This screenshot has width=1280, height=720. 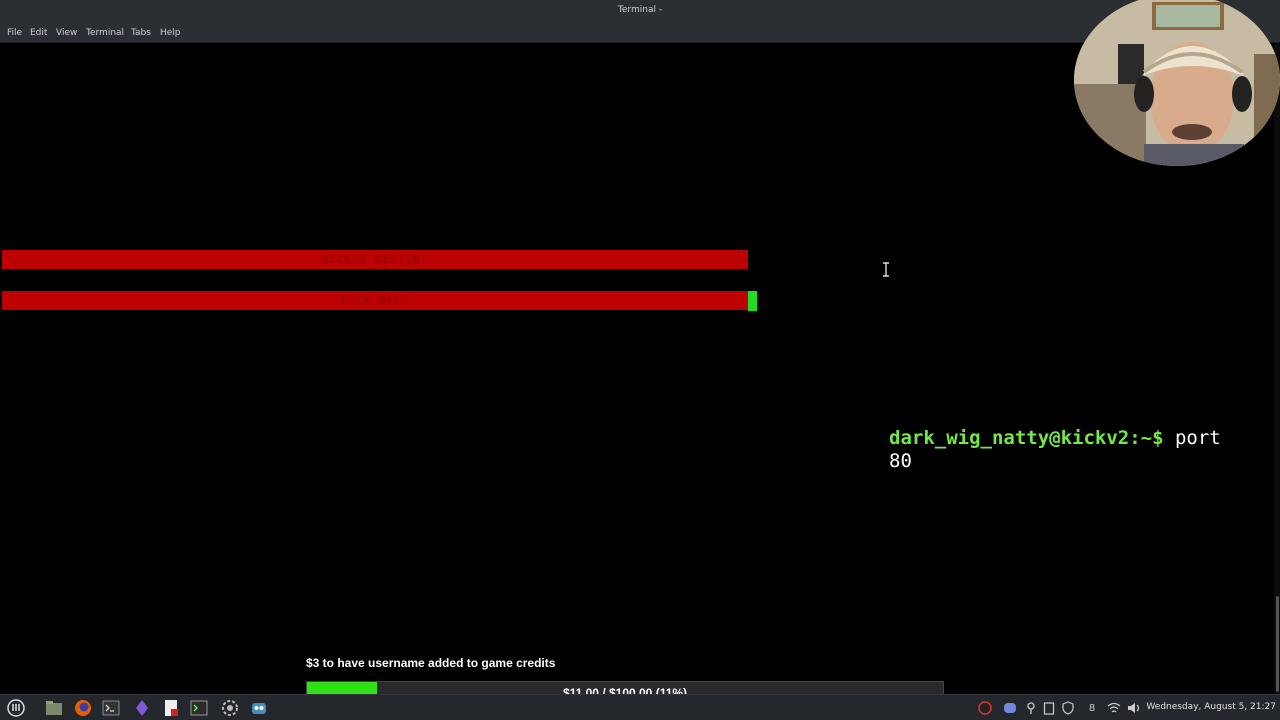 I want to click on prompt-command: port, so click(x=1192, y=438).